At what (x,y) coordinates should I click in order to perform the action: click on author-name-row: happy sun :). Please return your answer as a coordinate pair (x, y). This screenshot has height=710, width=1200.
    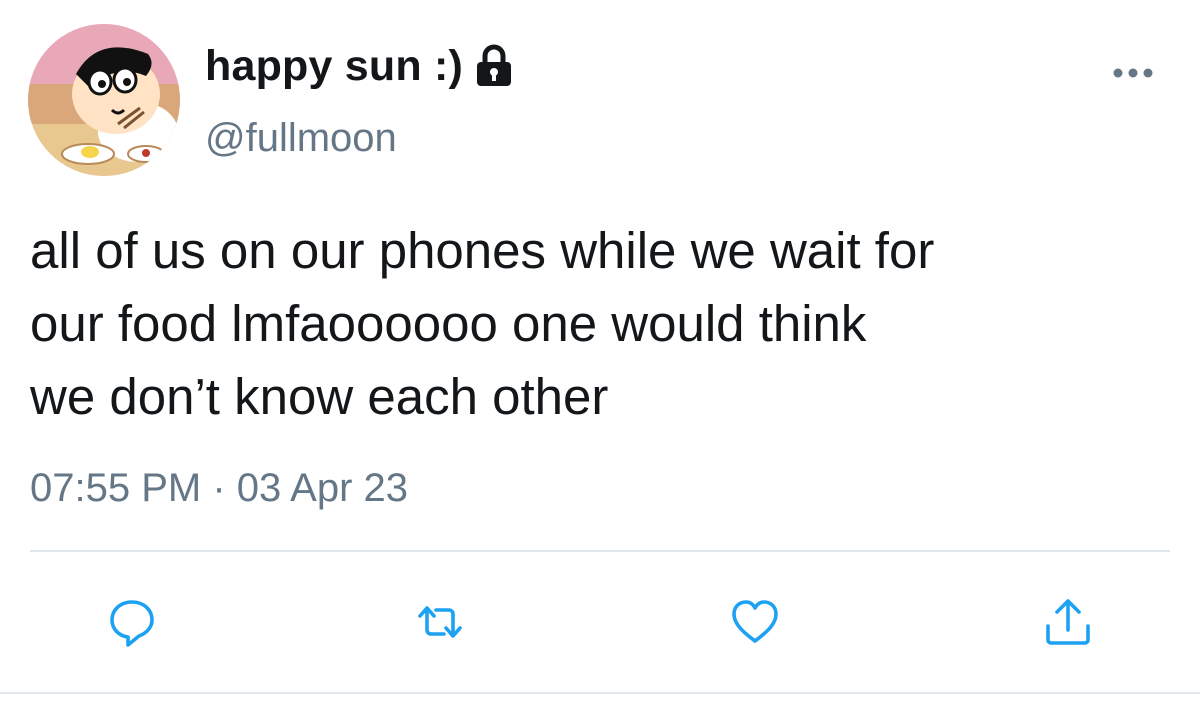
    Looking at the image, I should click on (359, 66).